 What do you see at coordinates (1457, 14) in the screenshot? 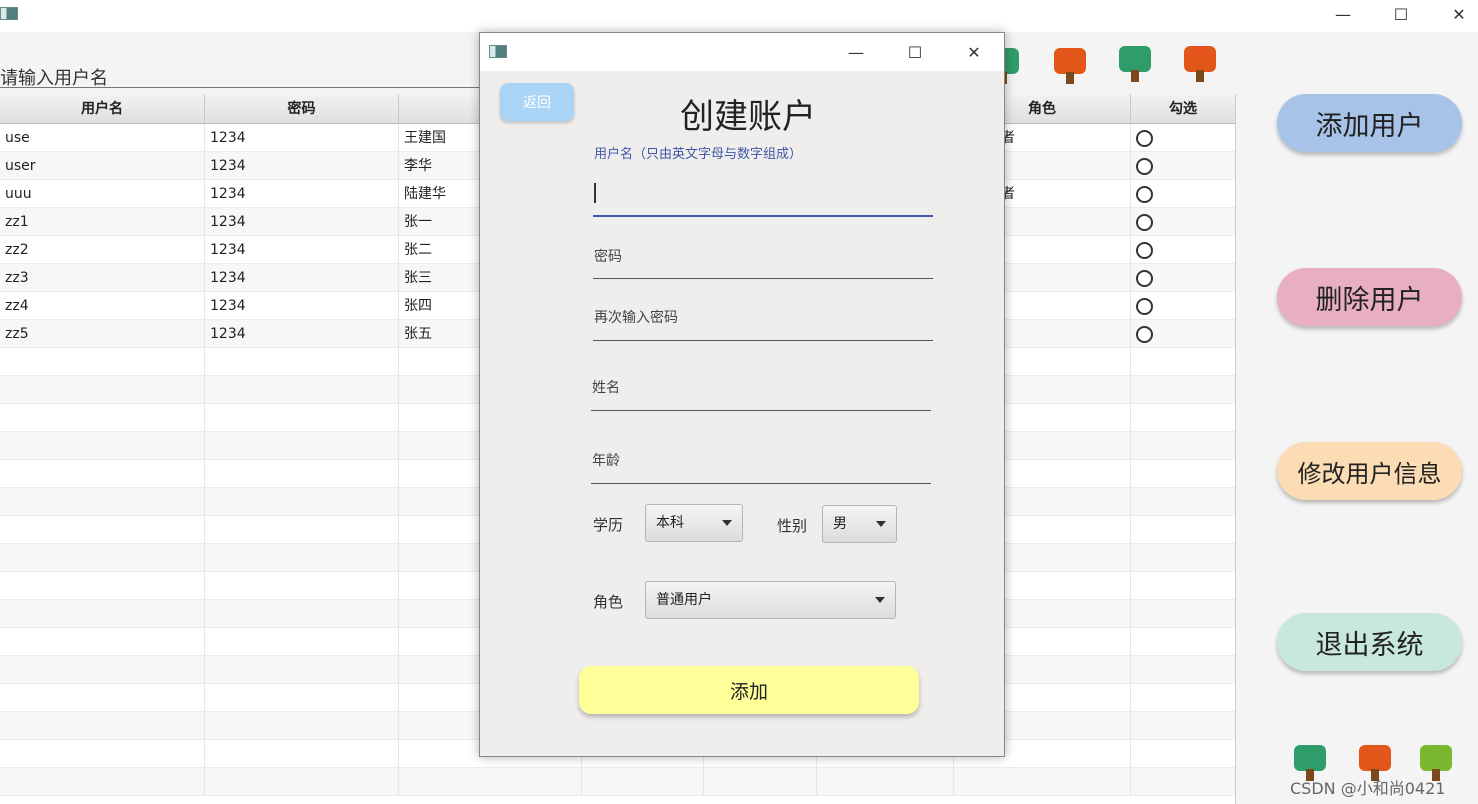
I see `close-icon: ✕` at bounding box center [1457, 14].